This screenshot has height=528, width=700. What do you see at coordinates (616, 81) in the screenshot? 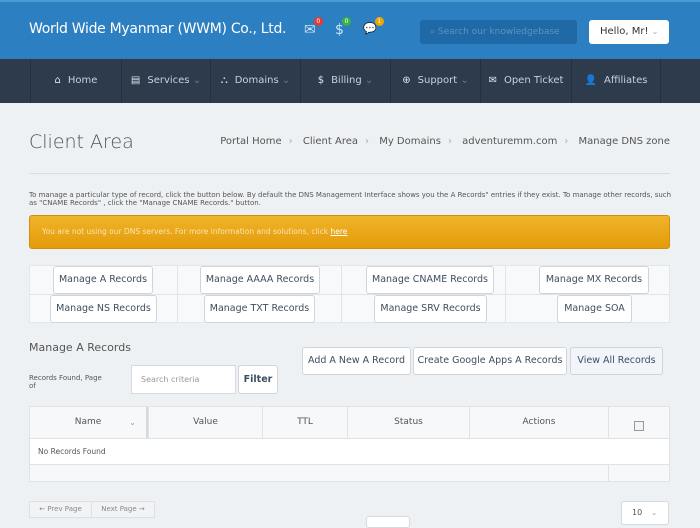
I see `nav-affiliates: 👤 Affiliates` at bounding box center [616, 81].